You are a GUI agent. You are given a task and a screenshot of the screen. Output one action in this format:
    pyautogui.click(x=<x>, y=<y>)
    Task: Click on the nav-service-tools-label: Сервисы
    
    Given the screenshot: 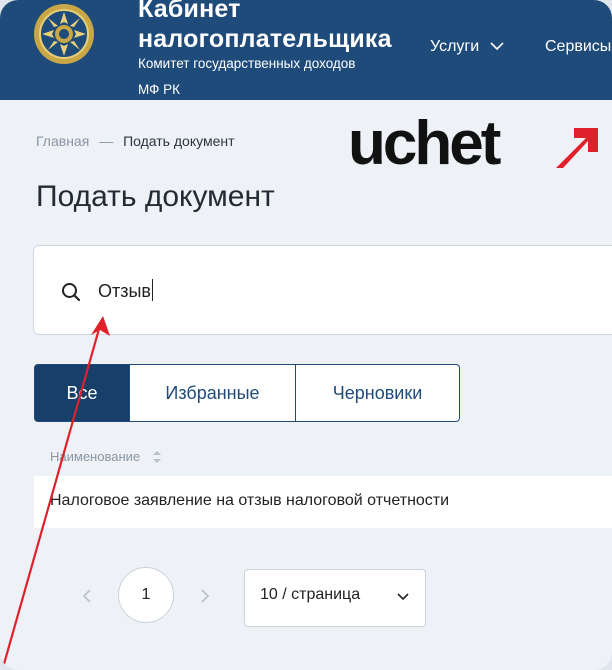 What is the action you would take?
    pyautogui.click(x=578, y=46)
    